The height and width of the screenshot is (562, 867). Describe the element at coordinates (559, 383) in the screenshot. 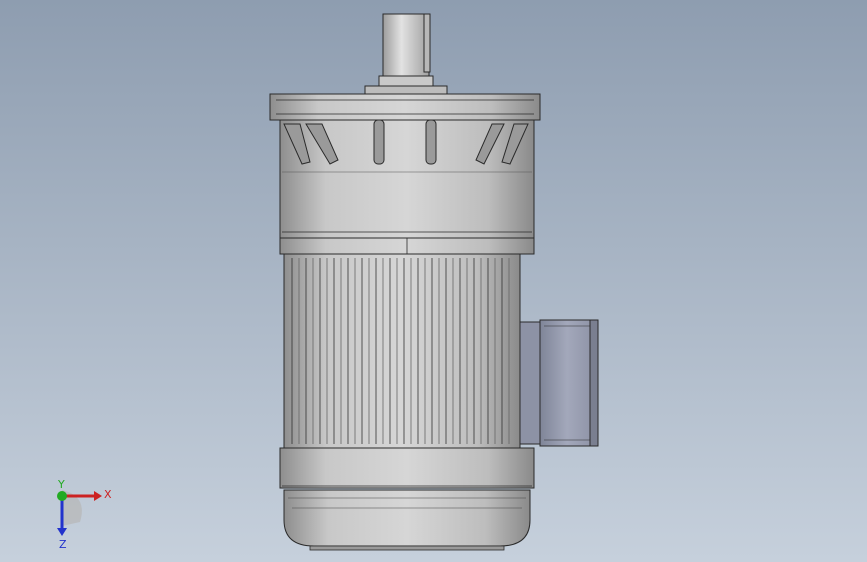

I see `terminal-box` at that location.